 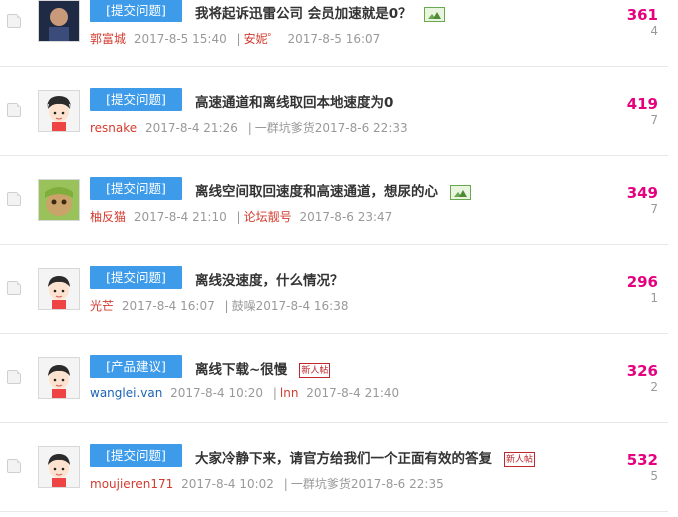 What do you see at coordinates (654, 298) in the screenshot?
I see `reply-count: 1` at bounding box center [654, 298].